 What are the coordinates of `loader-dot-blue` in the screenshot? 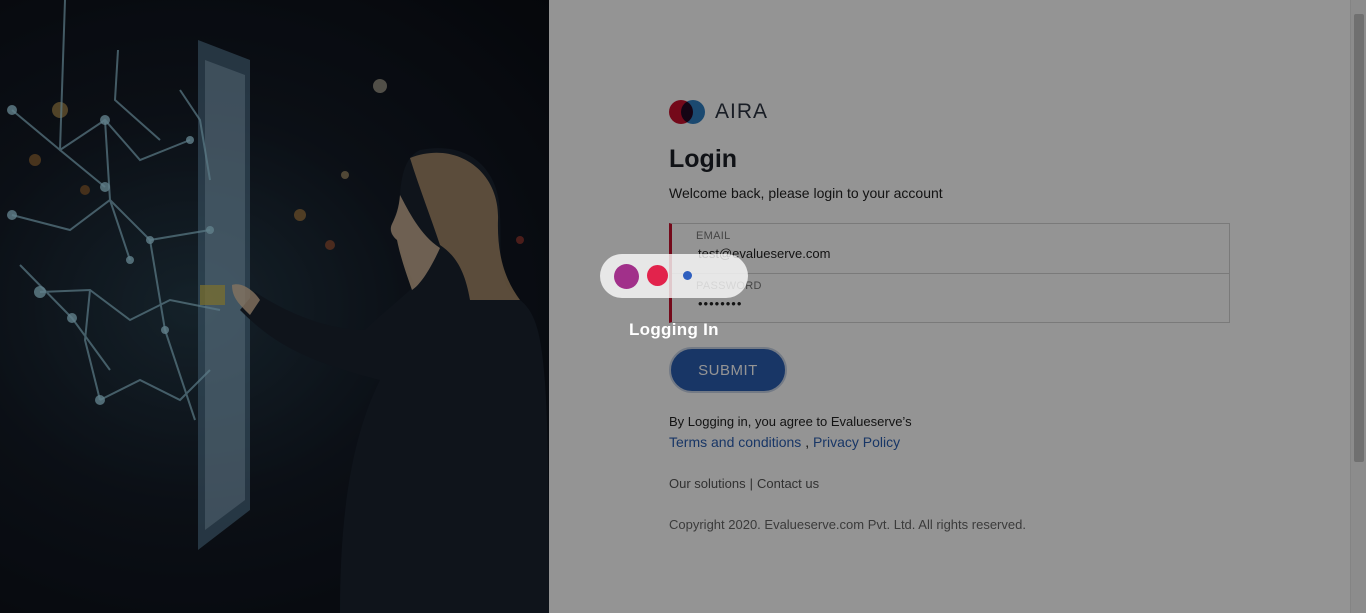 It's located at (687, 275).